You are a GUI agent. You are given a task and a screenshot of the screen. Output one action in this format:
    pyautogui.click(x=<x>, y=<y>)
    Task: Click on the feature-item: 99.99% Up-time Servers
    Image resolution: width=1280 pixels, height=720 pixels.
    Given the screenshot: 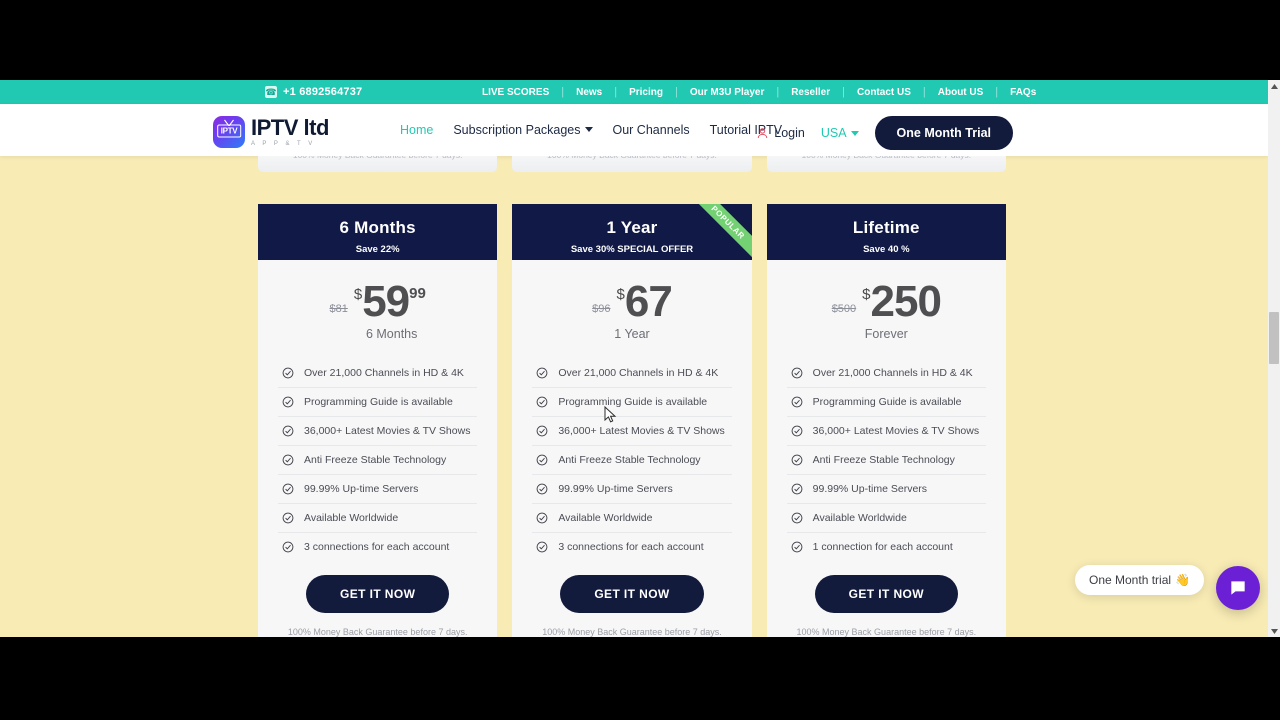 What is the action you would take?
    pyautogui.click(x=886, y=489)
    